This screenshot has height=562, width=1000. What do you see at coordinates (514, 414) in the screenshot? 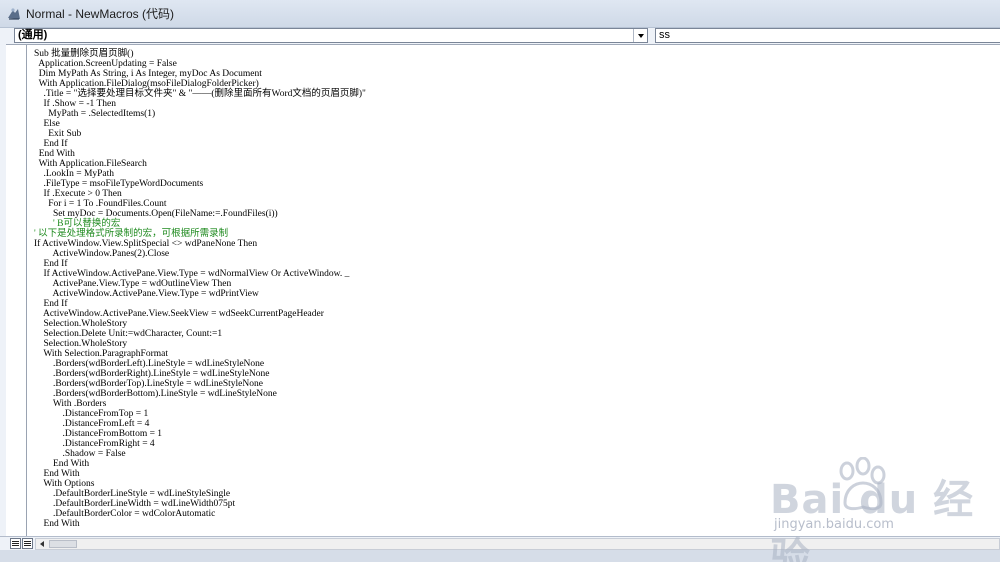
I see `code-line: .DistanceFromTop = 1` at bounding box center [514, 414].